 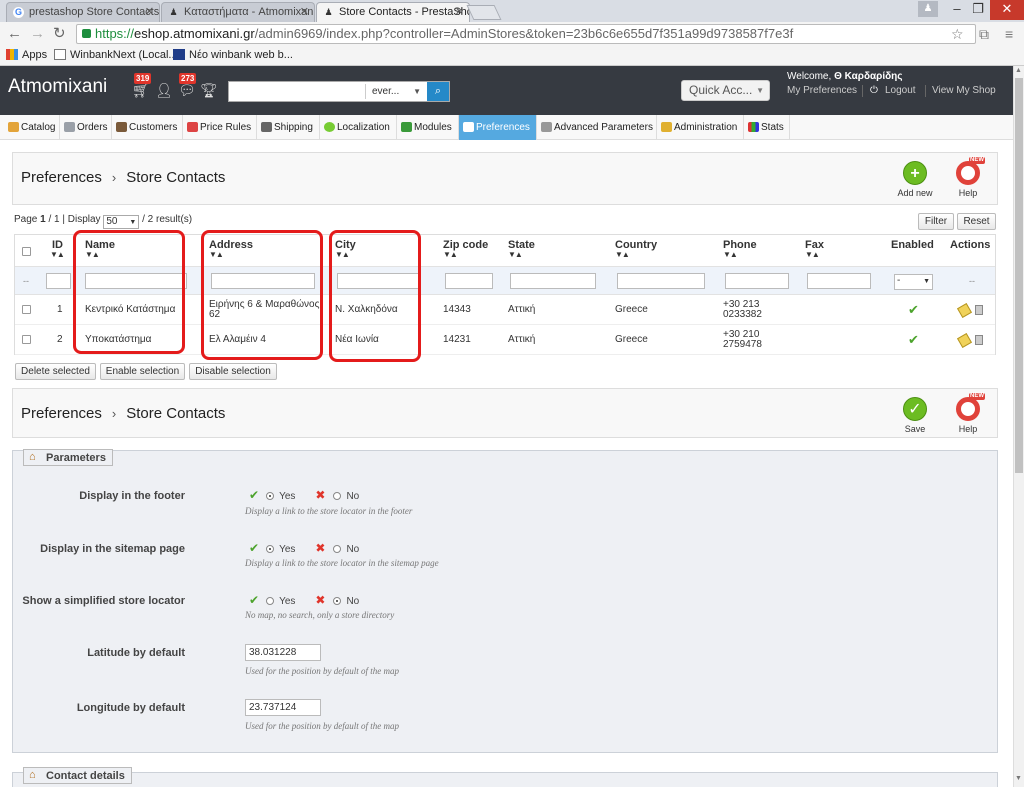 What do you see at coordinates (822, 90) in the screenshot?
I see `my-preferences-link: My Preferences` at bounding box center [822, 90].